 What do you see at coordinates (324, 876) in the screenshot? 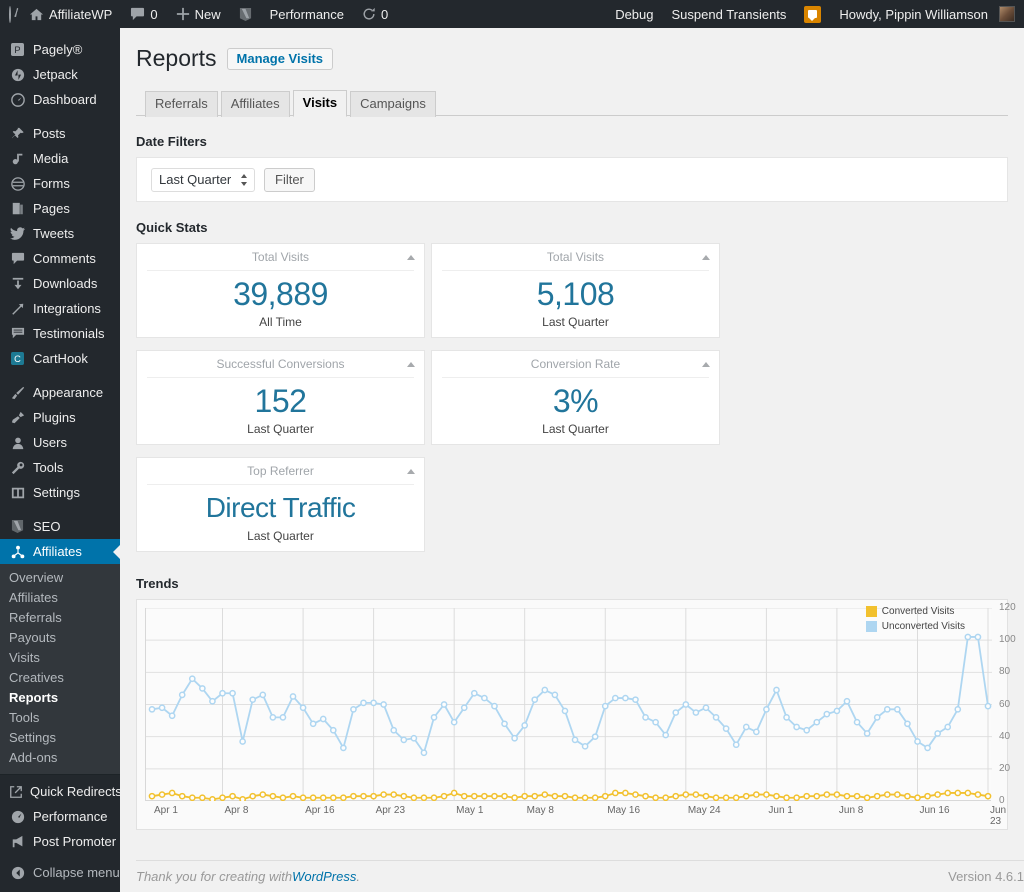
I see `wordpress-link: WordPress` at bounding box center [324, 876].